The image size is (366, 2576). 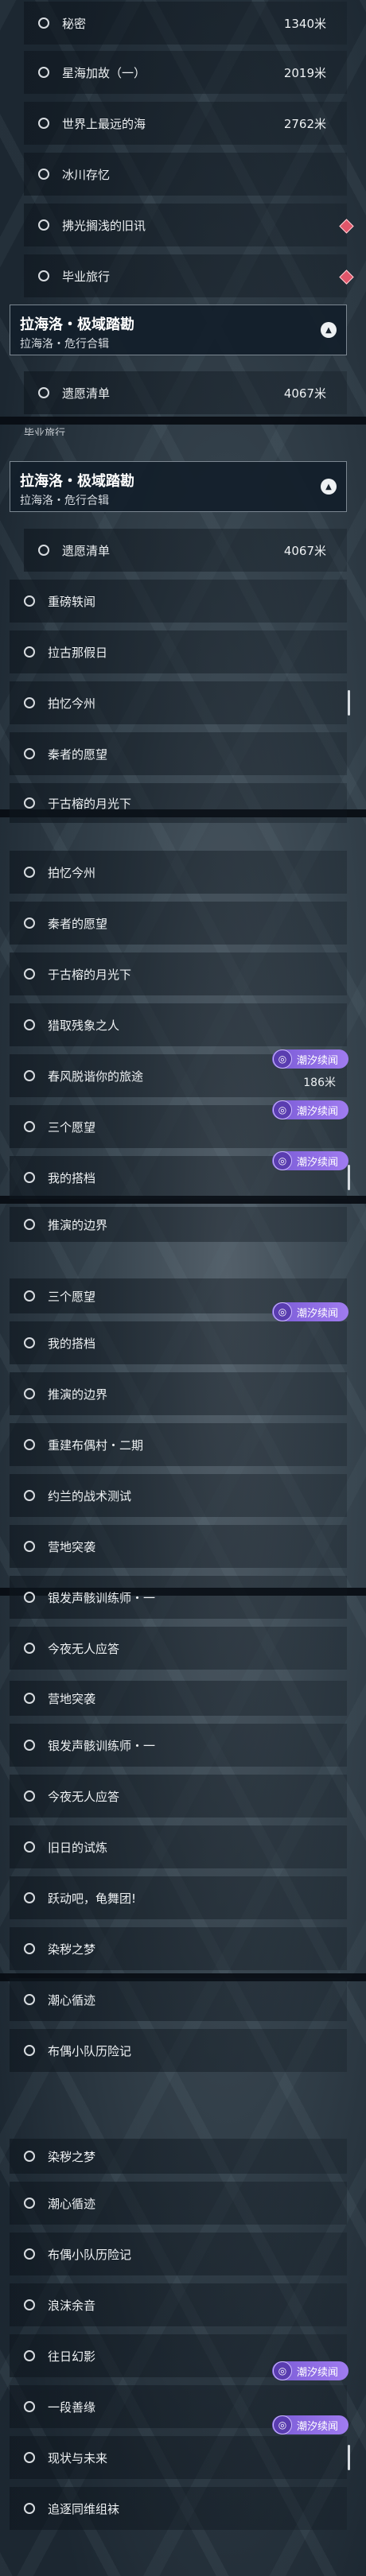 What do you see at coordinates (84, 2508) in the screenshot?
I see `quest-label: 追逐同维组袜` at bounding box center [84, 2508].